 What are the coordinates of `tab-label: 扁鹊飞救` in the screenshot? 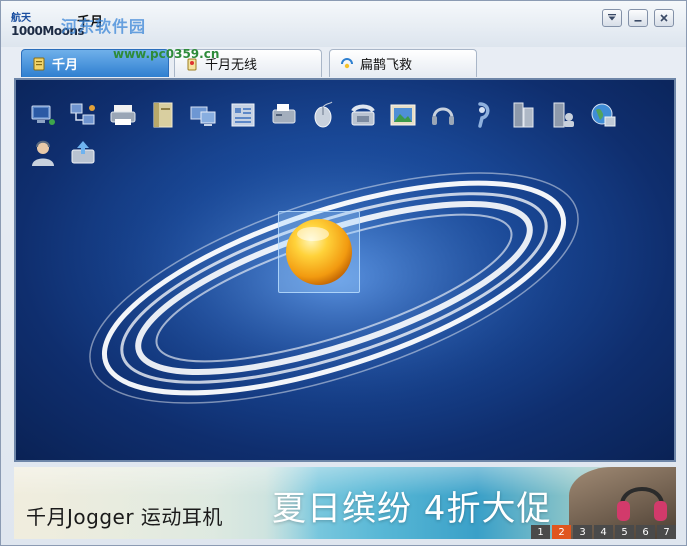 It's located at (386, 65).